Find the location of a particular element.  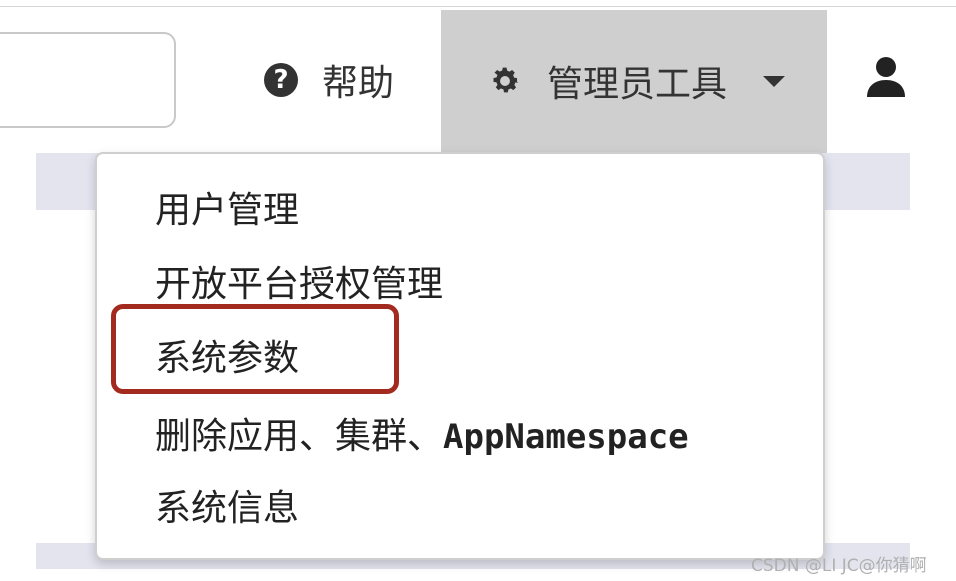

top-divider is located at coordinates (478, 6).